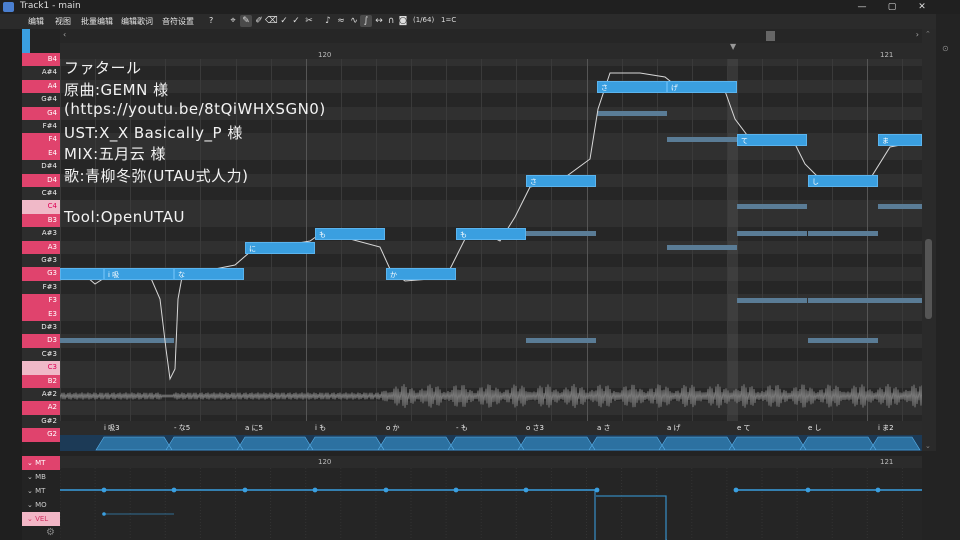 The width and height of the screenshot is (960, 540). Describe the element at coordinates (284, 21) in the screenshot. I see `draw-pitch-tool-icon: ✓` at that location.